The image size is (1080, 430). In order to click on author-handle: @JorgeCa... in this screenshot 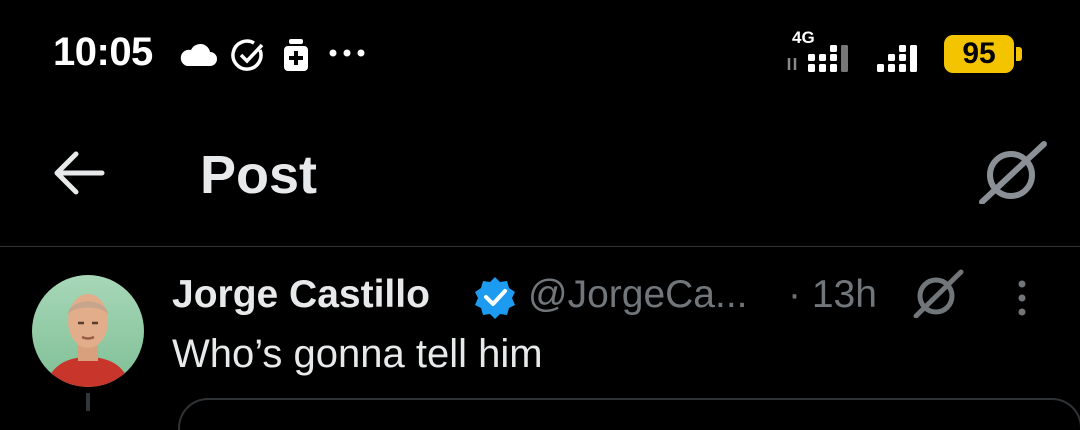, I will do `click(638, 295)`.